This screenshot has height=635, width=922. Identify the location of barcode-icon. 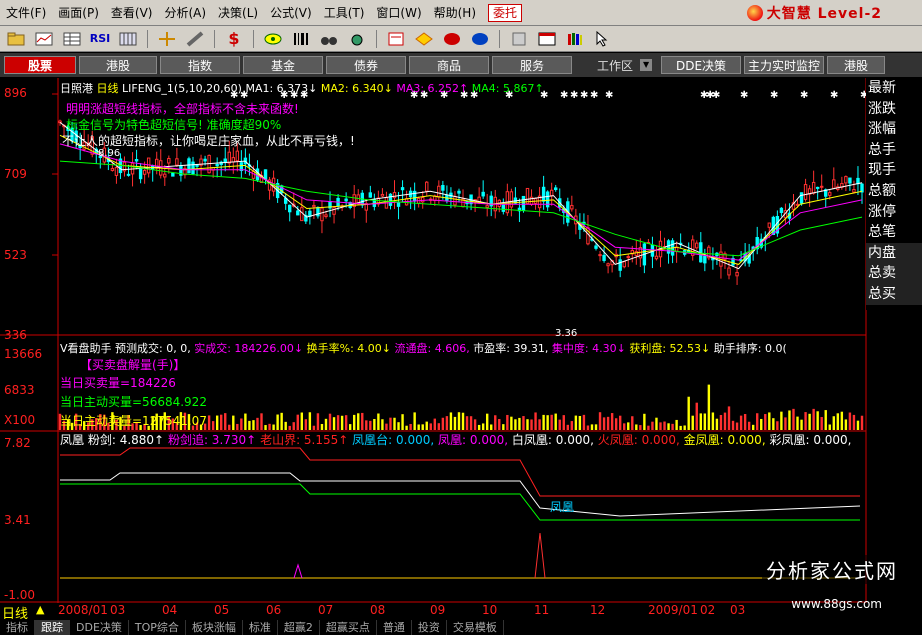
(301, 39).